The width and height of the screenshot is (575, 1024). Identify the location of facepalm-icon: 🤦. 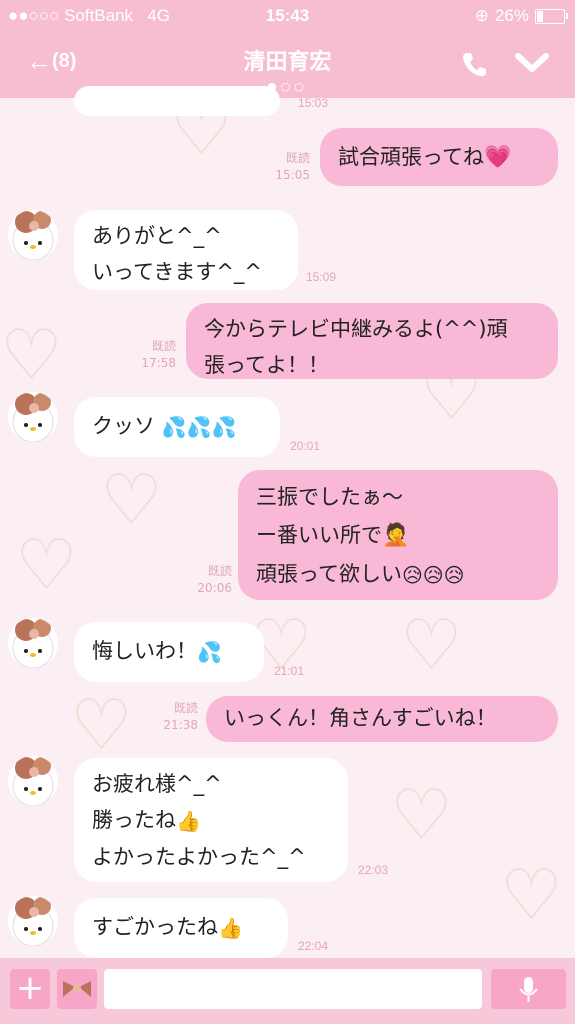
(396, 535).